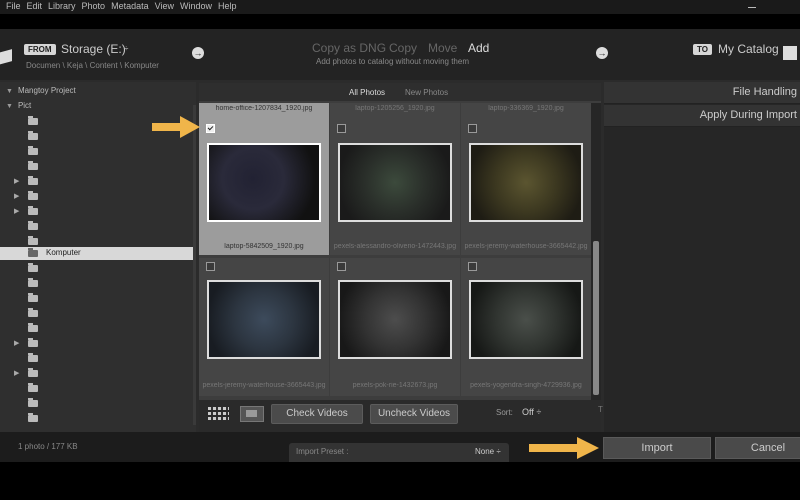 This screenshot has width=800, height=500. I want to click on mode-move: Move, so click(442, 48).